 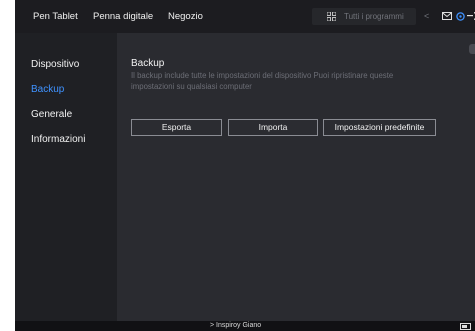 What do you see at coordinates (55, 64) in the screenshot?
I see `sidebar-item-device: Dispositivo` at bounding box center [55, 64].